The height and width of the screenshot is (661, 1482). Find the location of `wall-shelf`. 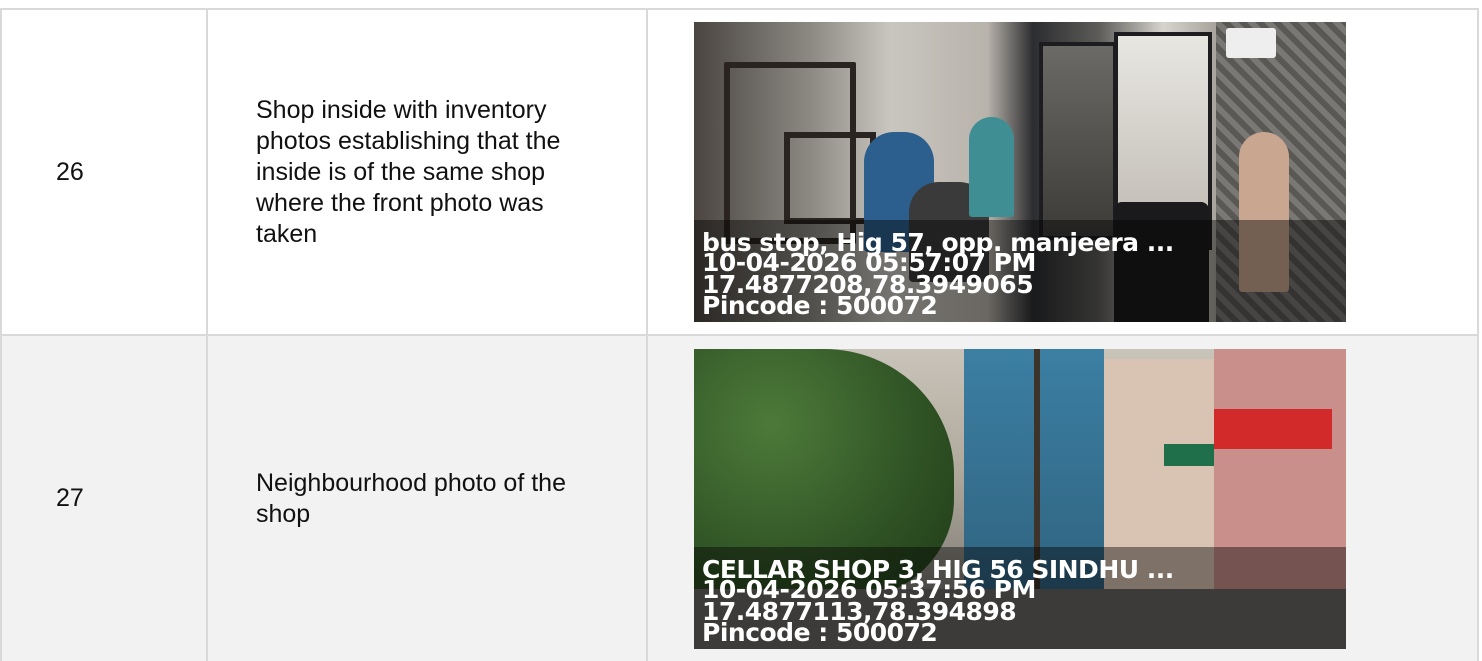

wall-shelf is located at coordinates (830, 178).